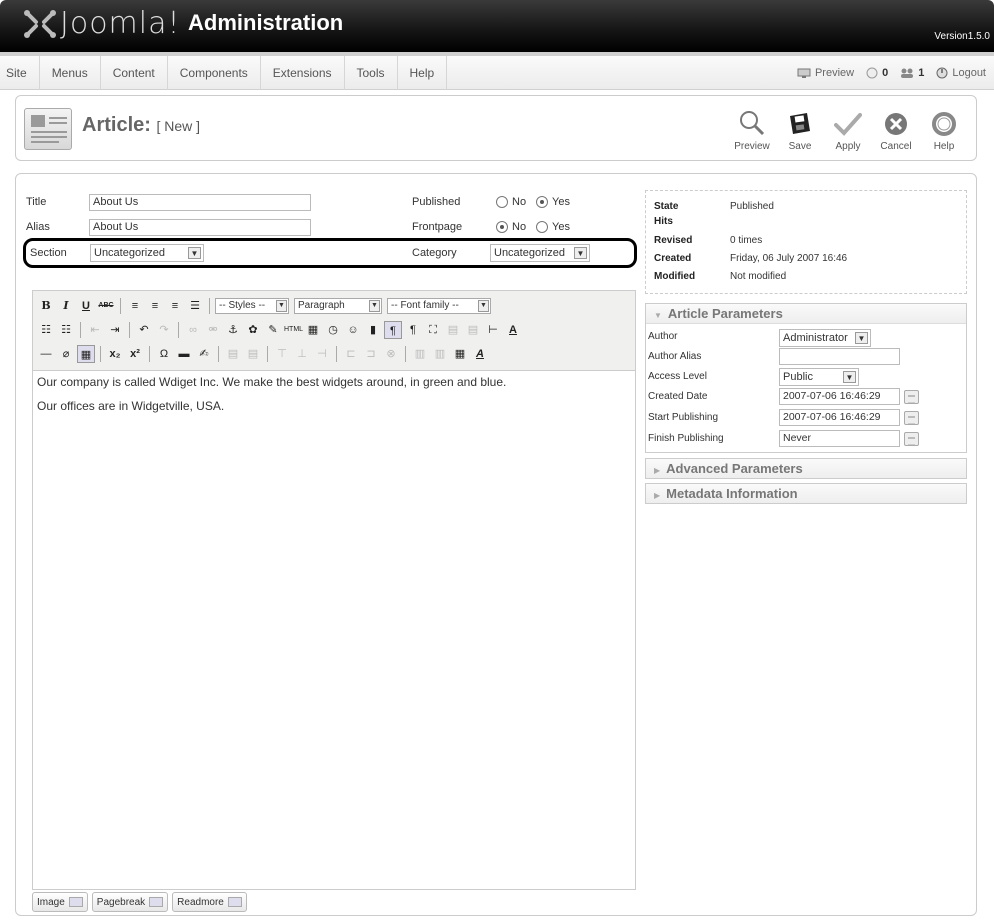 The height and width of the screenshot is (922, 994). Describe the element at coordinates (480, 354) in the screenshot. I see `spellcheck-icon: A` at that location.